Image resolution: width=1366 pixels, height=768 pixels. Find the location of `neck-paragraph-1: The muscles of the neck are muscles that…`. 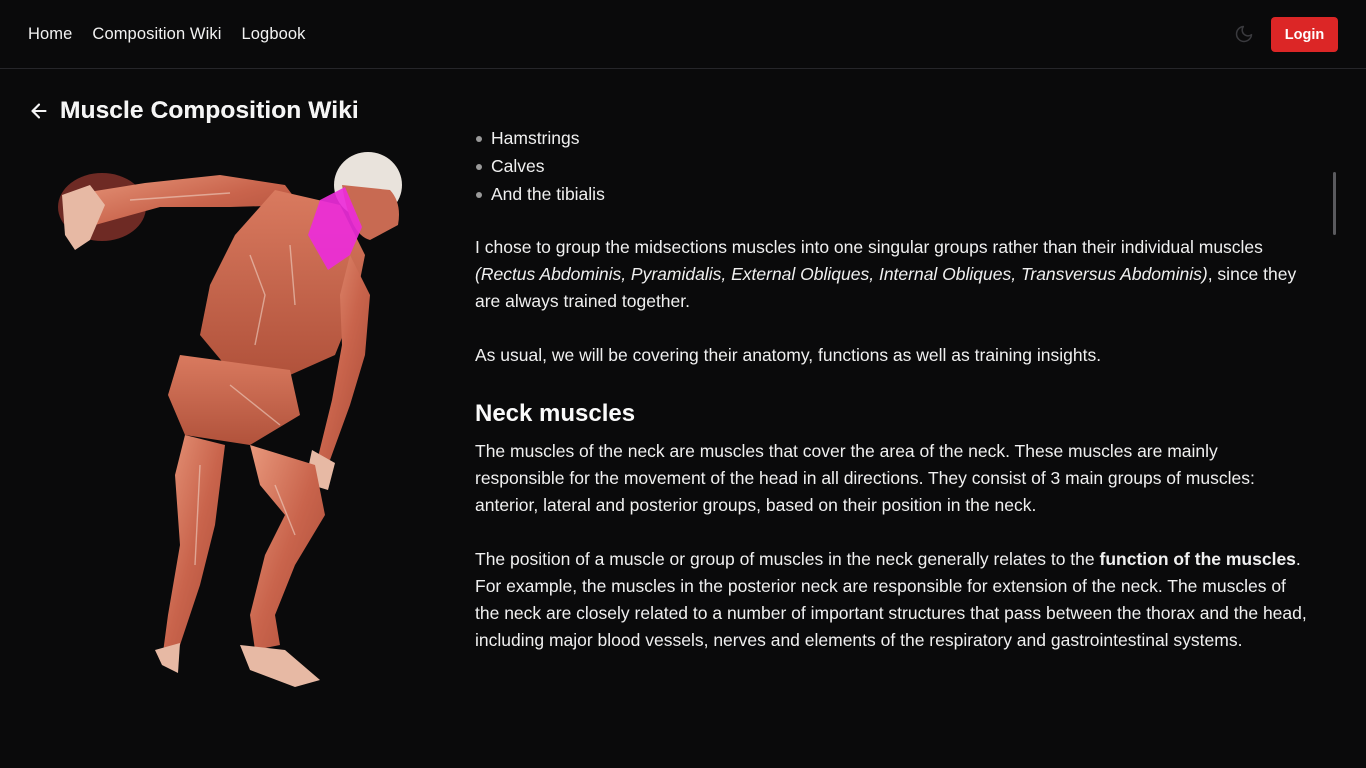

neck-paragraph-1: The muscles of the neck are muscles that… is located at coordinates (865, 478).